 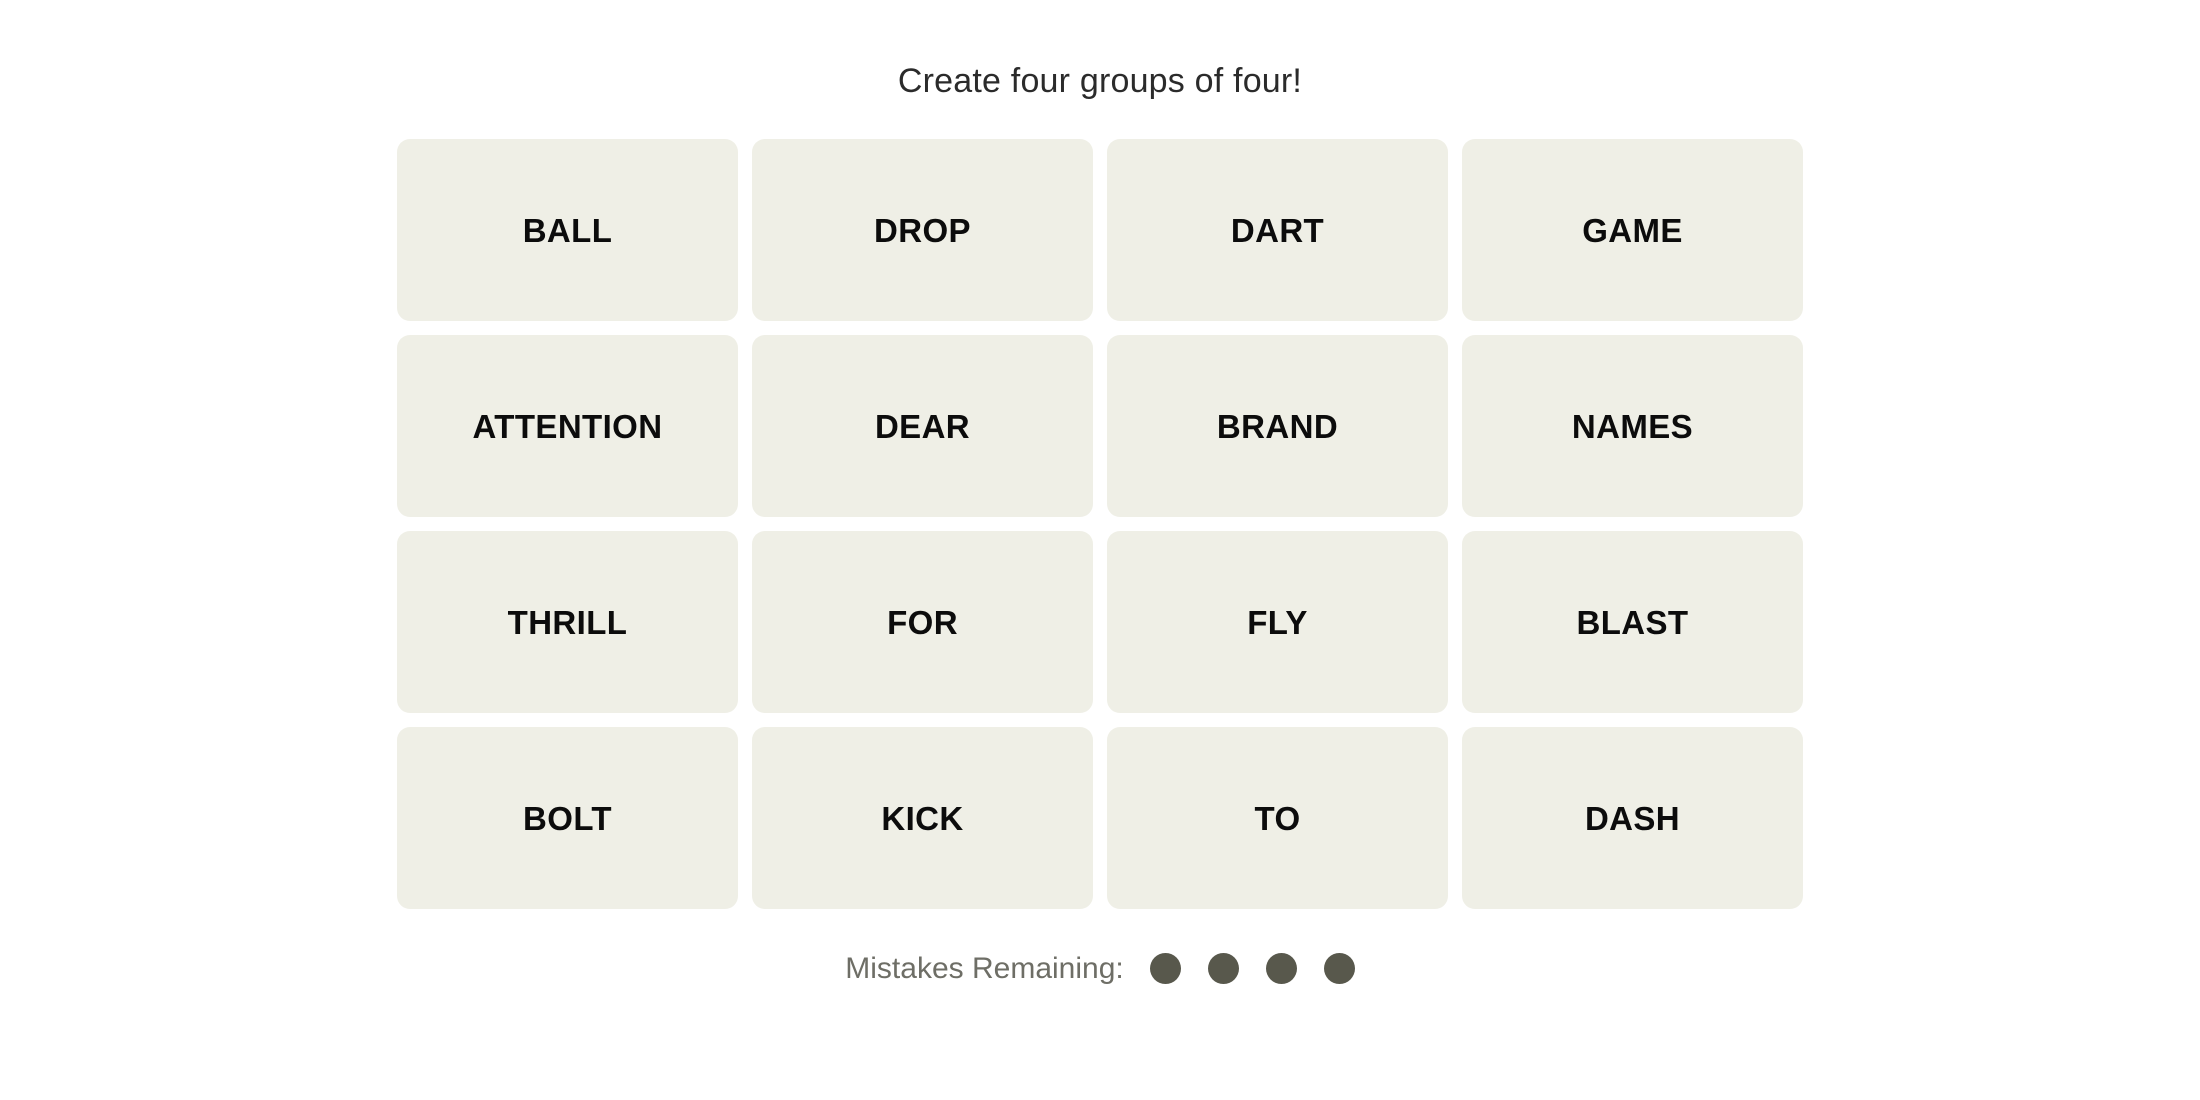 I want to click on word-tile-for: FOR, so click(x=922, y=622).